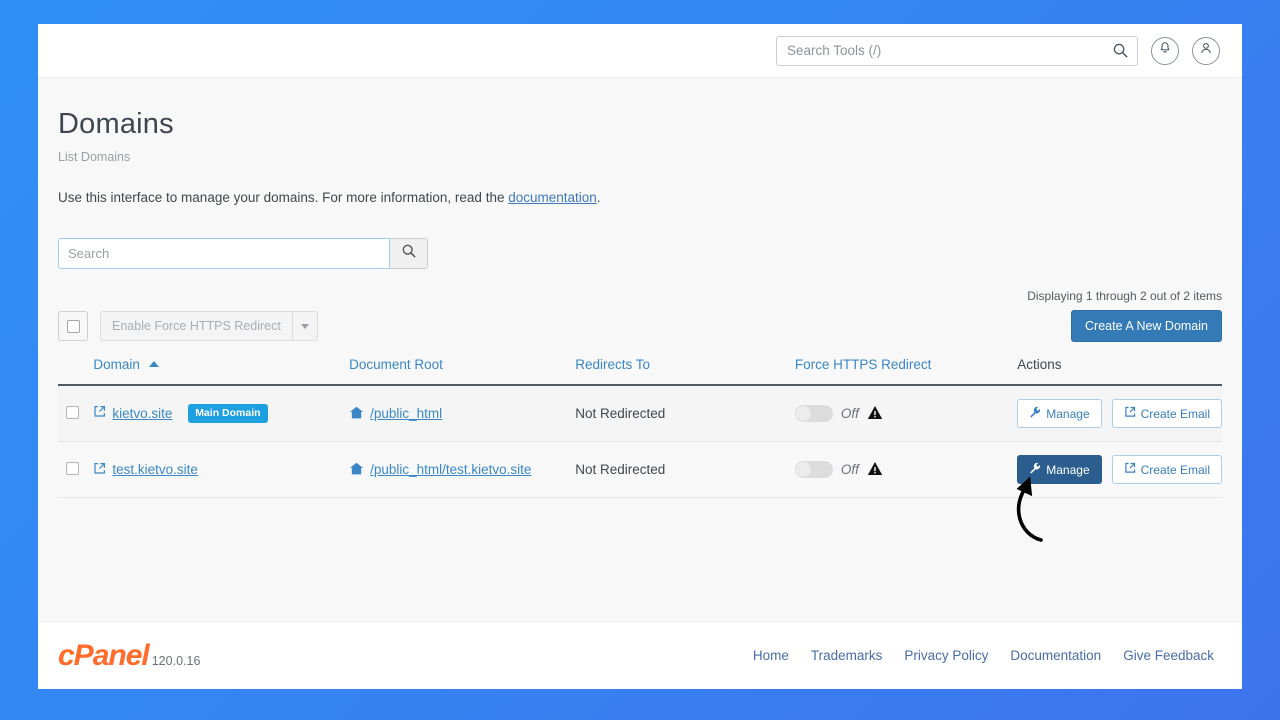 This screenshot has width=1280, height=720. I want to click on select-all-checkbox, so click(73, 326).